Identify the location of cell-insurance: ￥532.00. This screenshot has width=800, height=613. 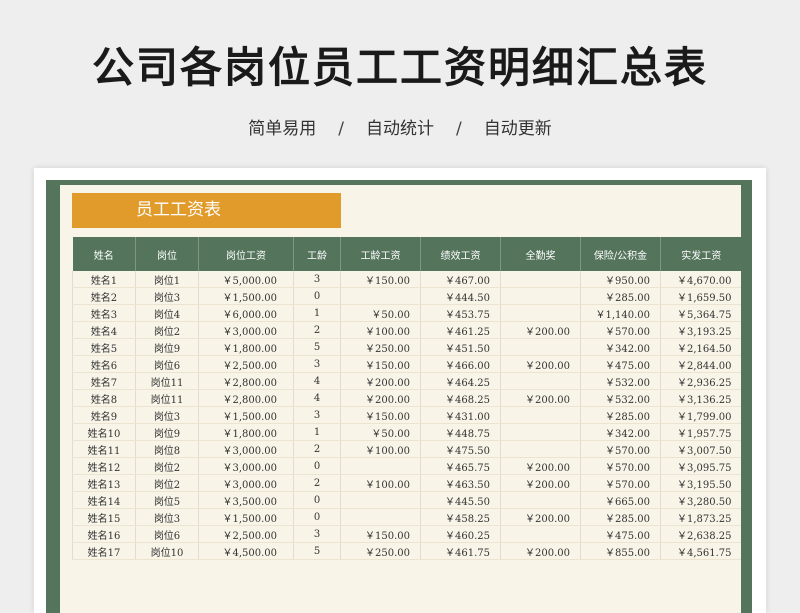
(620, 381).